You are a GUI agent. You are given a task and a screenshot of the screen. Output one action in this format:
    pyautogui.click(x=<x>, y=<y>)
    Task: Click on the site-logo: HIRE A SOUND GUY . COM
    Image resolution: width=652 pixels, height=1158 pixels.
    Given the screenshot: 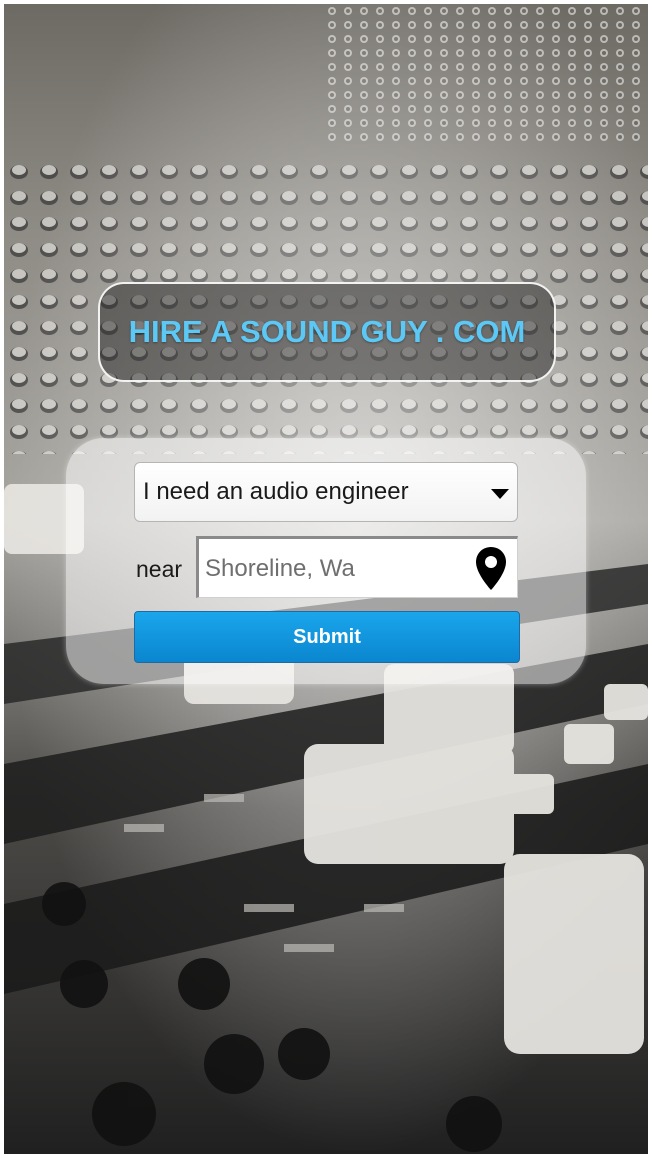 What is the action you would take?
    pyautogui.click(x=327, y=332)
    